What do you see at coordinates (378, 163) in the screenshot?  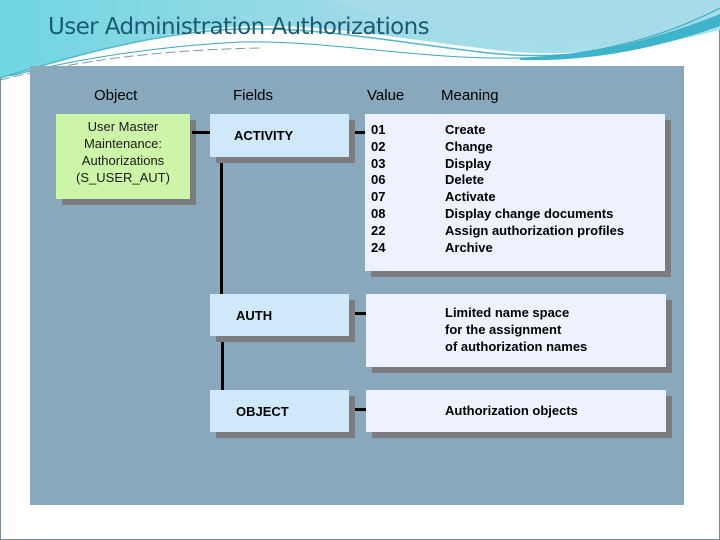 I see `activity-code: 03` at bounding box center [378, 163].